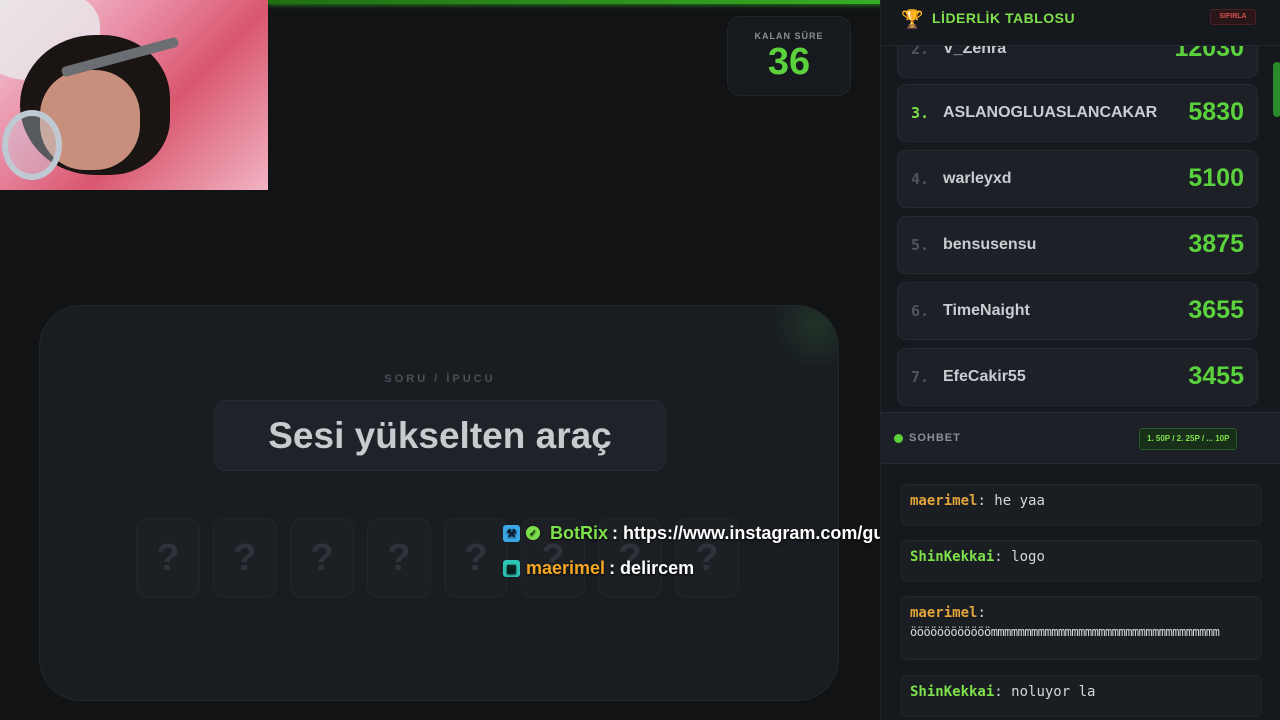  Describe the element at coordinates (986, 310) in the screenshot. I see `leaderboard-name: TimeNaight` at that location.